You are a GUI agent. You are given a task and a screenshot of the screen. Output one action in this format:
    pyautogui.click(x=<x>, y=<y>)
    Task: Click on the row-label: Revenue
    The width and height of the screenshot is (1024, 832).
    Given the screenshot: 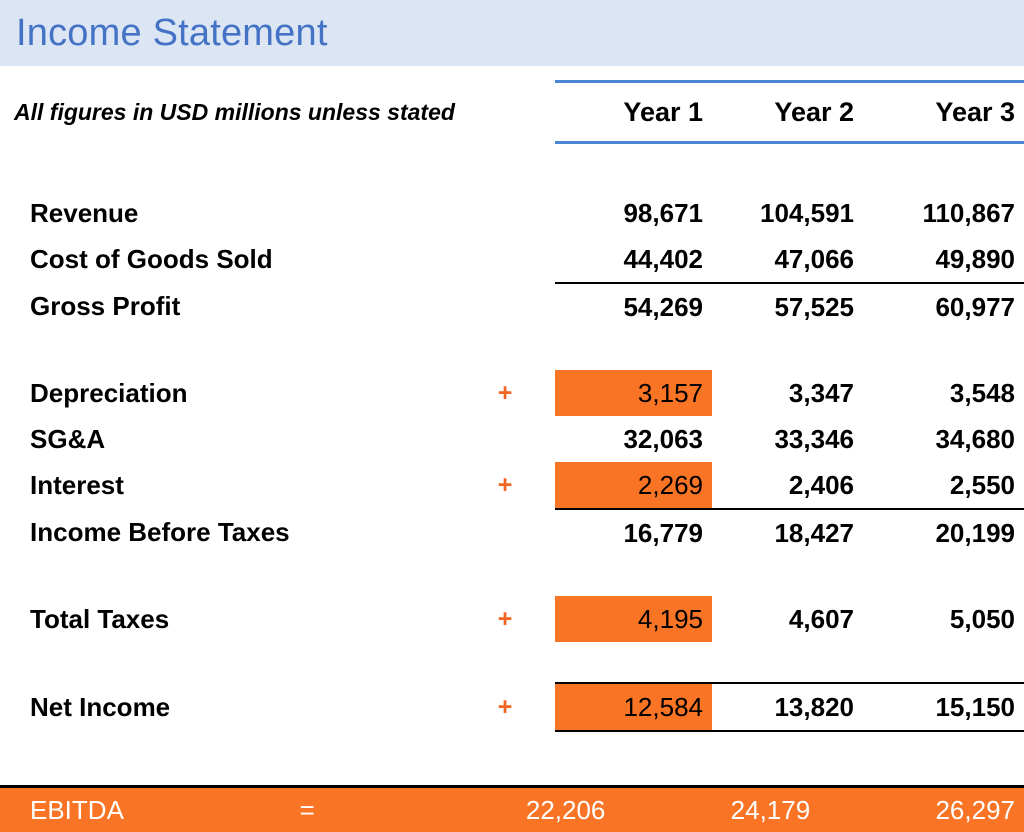 What is the action you would take?
    pyautogui.click(x=84, y=212)
    